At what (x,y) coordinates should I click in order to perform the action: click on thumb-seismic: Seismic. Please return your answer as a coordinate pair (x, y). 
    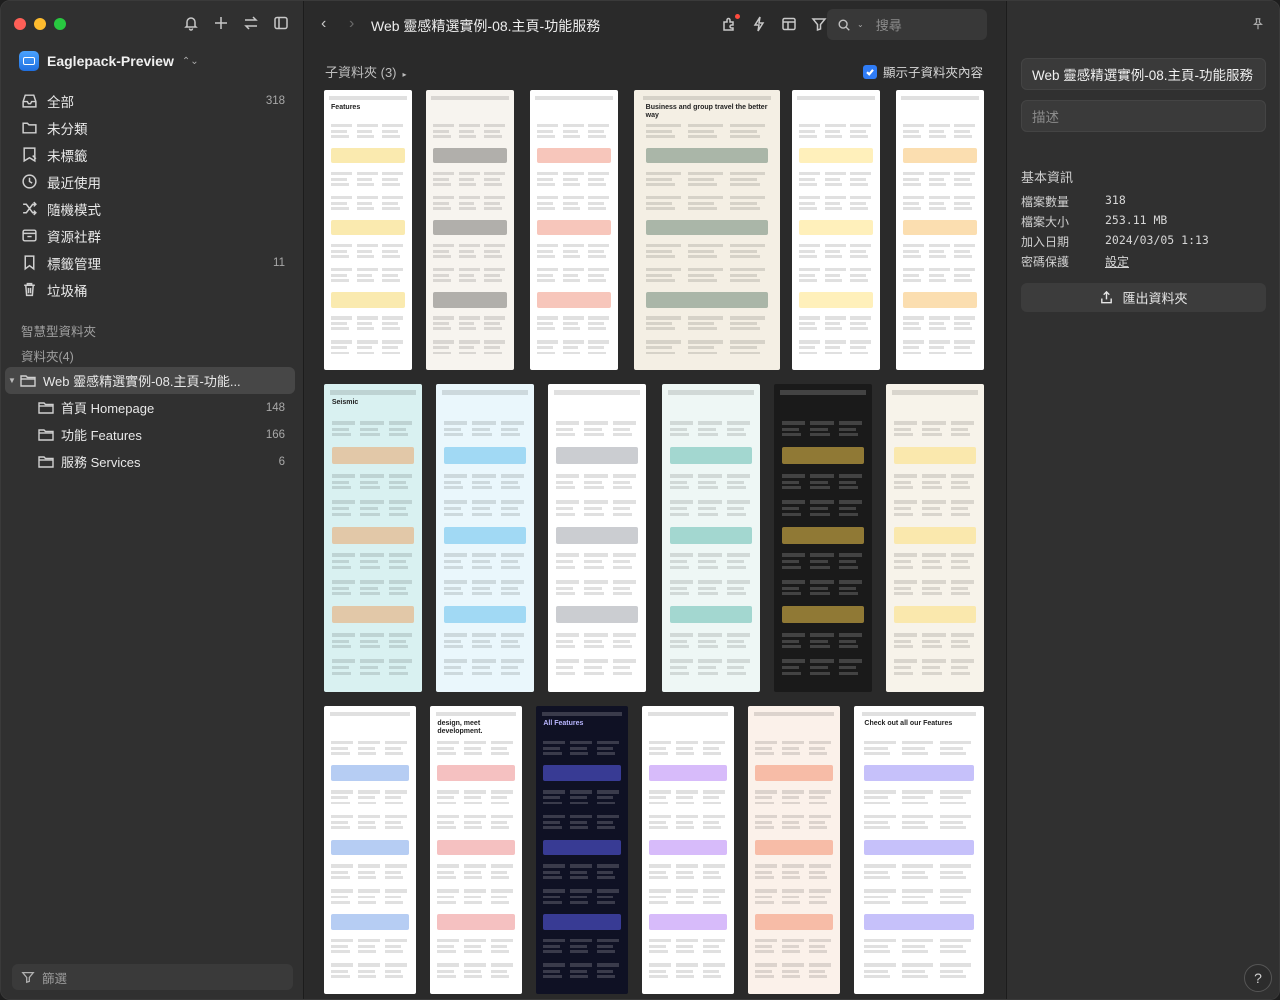
    Looking at the image, I should click on (373, 538).